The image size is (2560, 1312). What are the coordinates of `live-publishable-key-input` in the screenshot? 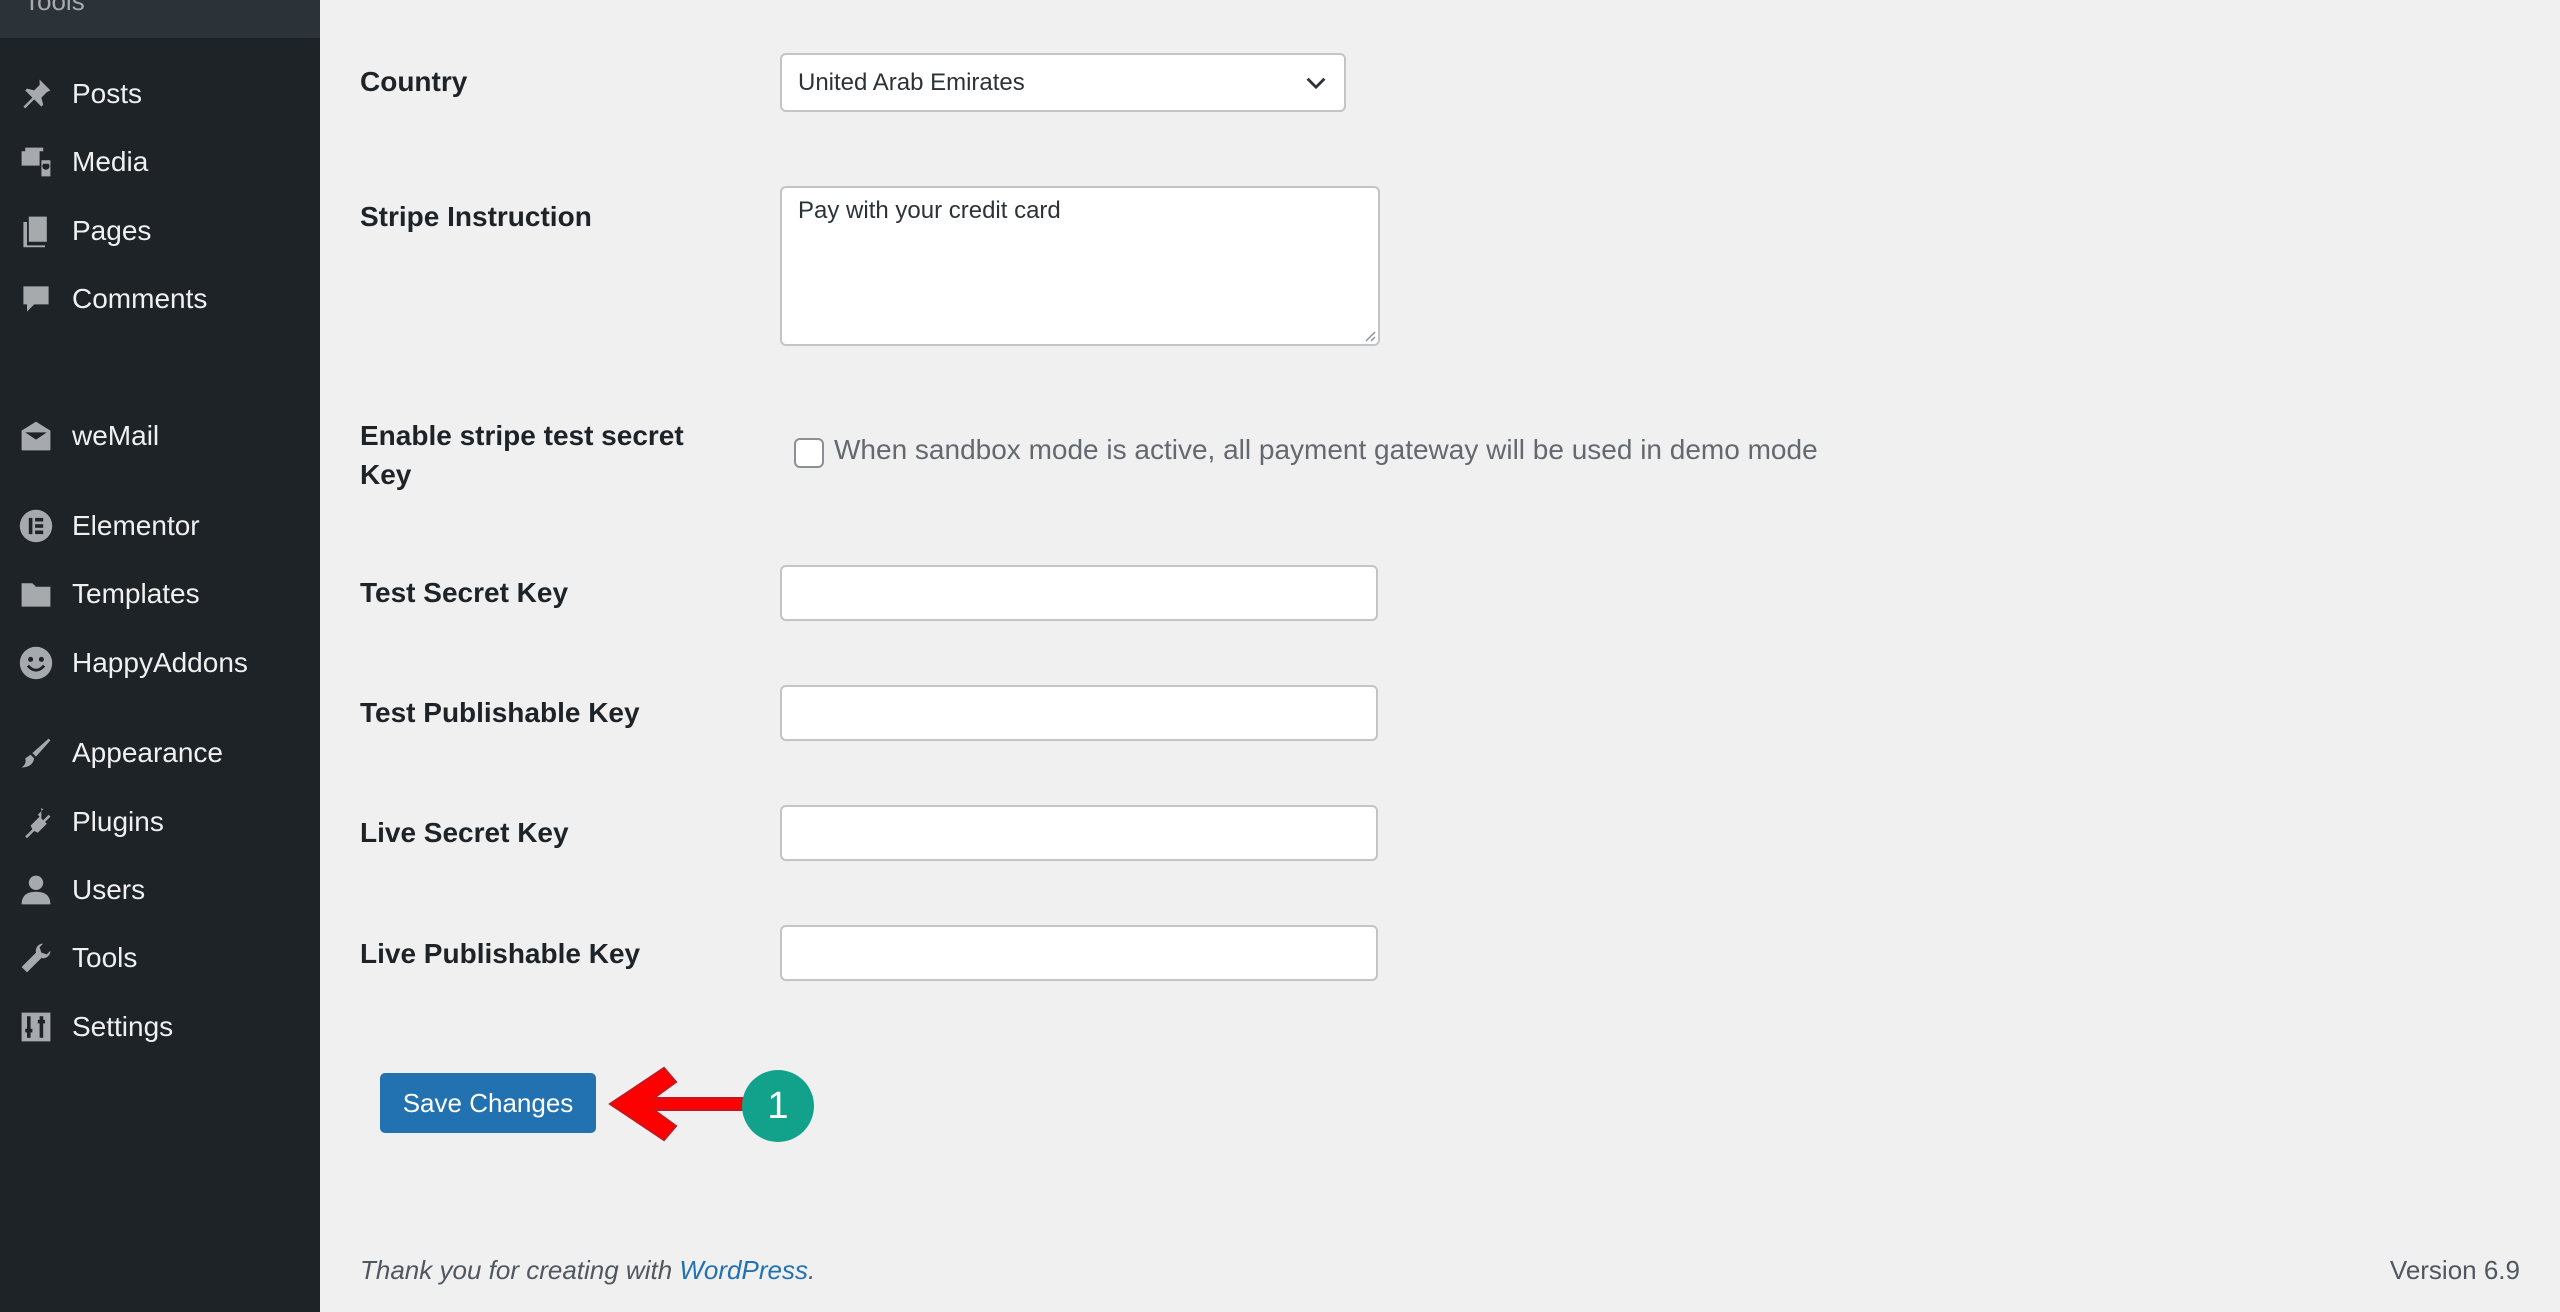 It's located at (1079, 953).